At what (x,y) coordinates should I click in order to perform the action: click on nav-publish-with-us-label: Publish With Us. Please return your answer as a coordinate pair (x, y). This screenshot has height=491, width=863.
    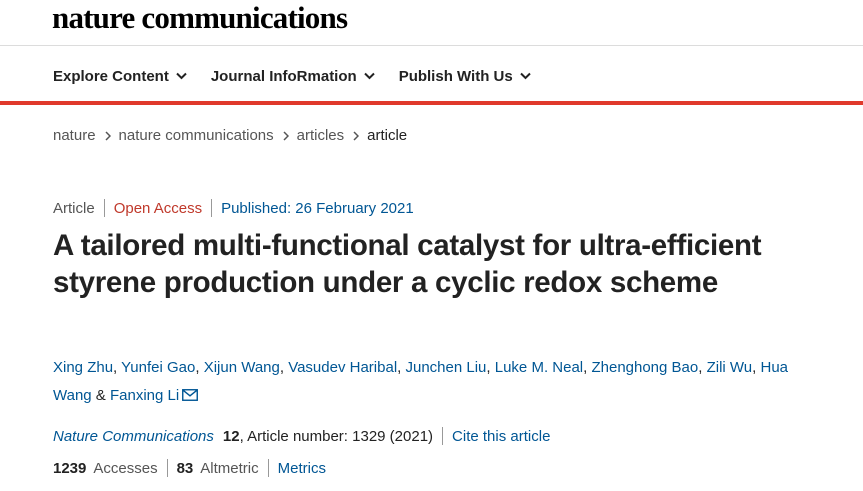
    Looking at the image, I should click on (455, 76).